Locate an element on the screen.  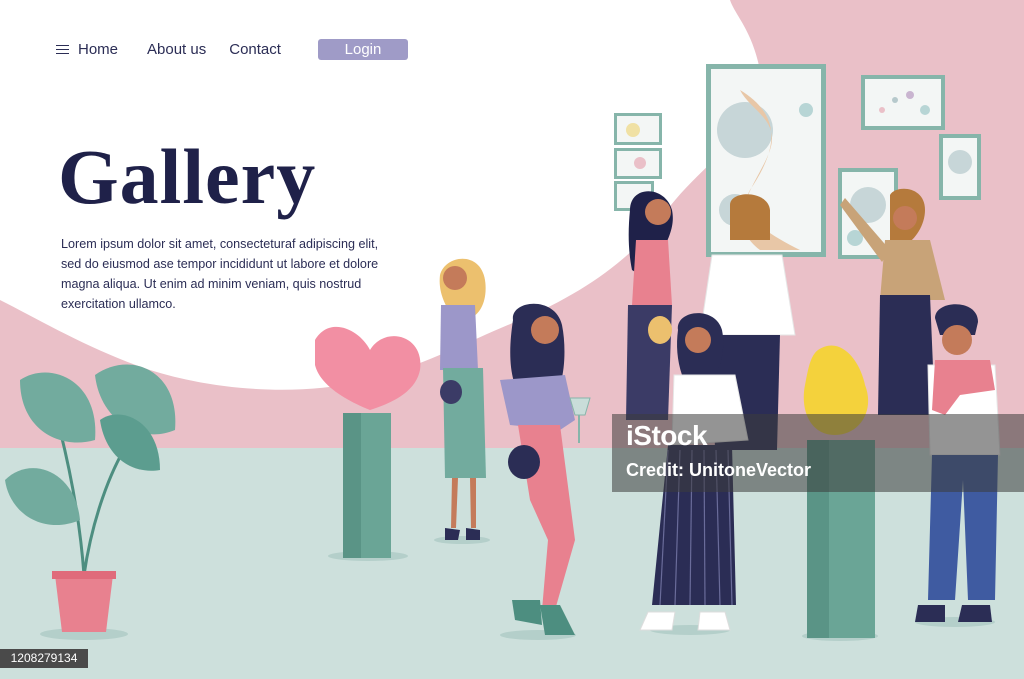
yellow-sculpture is located at coordinates (840, 493).